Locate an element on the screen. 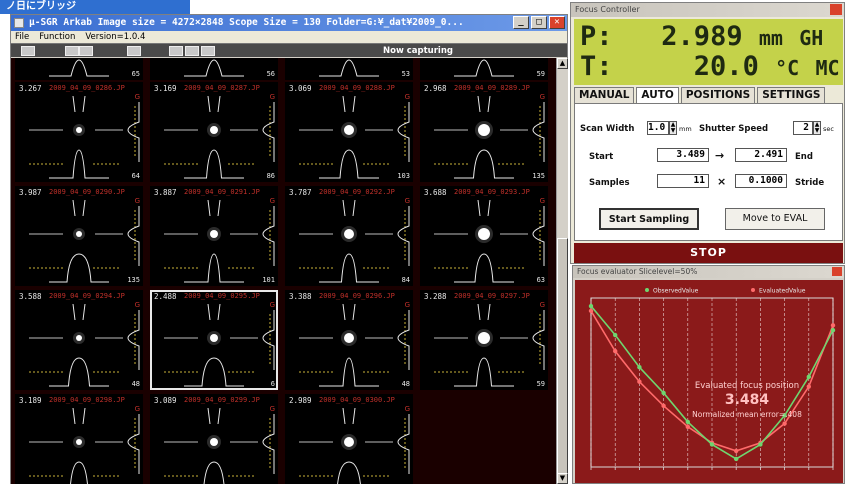 The width and height of the screenshot is (845, 484). lcd-display: P: 2.989 mm GH T: 20.0 °C MC is located at coordinates (708, 52).